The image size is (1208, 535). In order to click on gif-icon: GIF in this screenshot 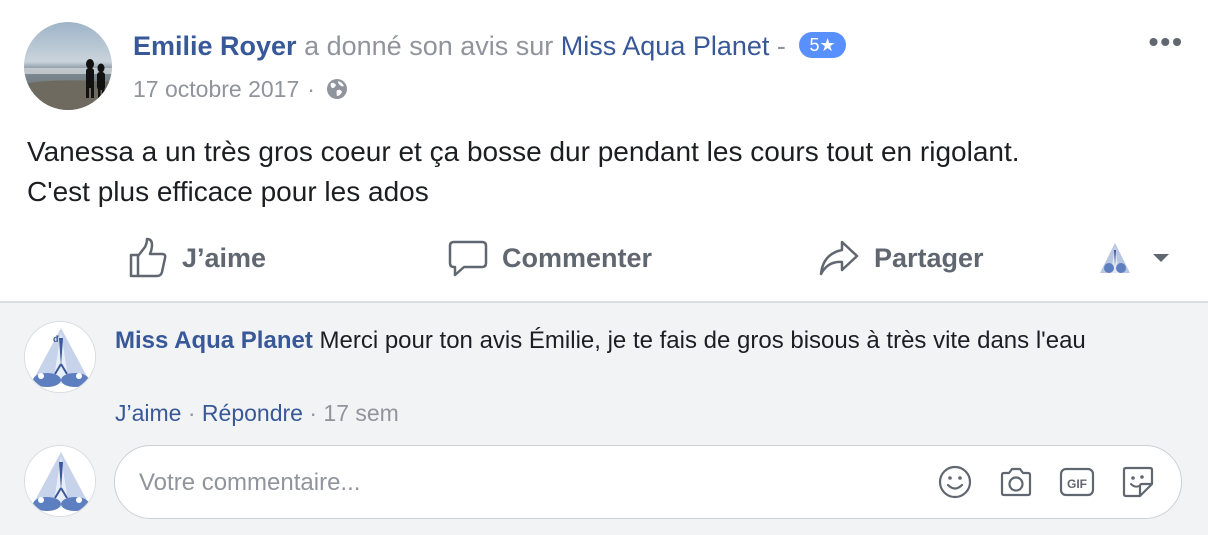, I will do `click(1077, 482)`.